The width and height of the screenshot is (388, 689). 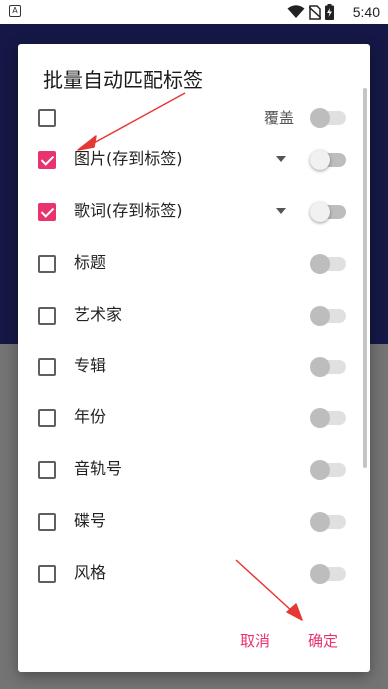 What do you see at coordinates (365, 278) in the screenshot?
I see `dialog-scrollbar` at bounding box center [365, 278].